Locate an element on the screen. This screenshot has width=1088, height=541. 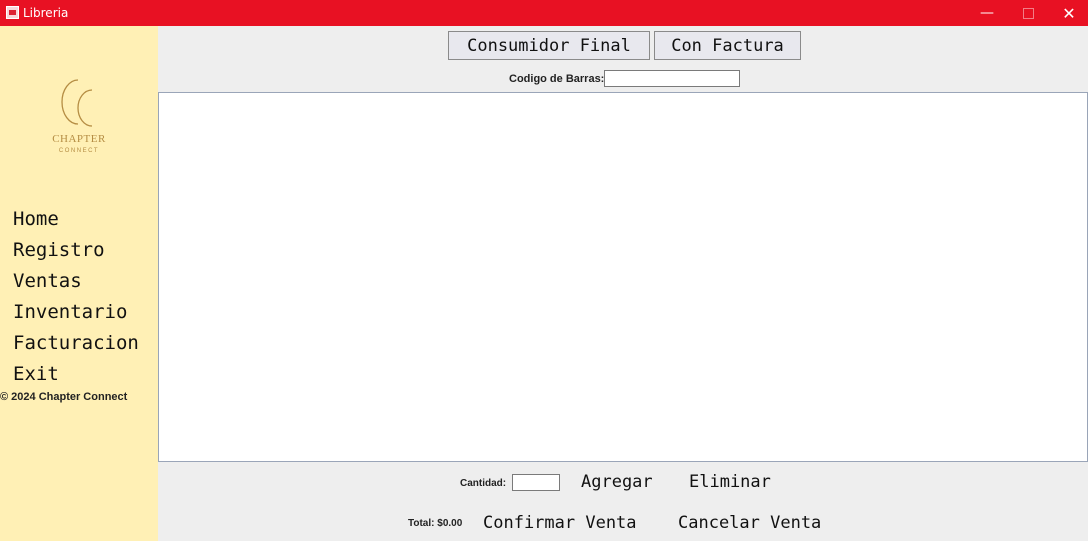
sidebar-item-ventas: Ventas is located at coordinates (47, 281).